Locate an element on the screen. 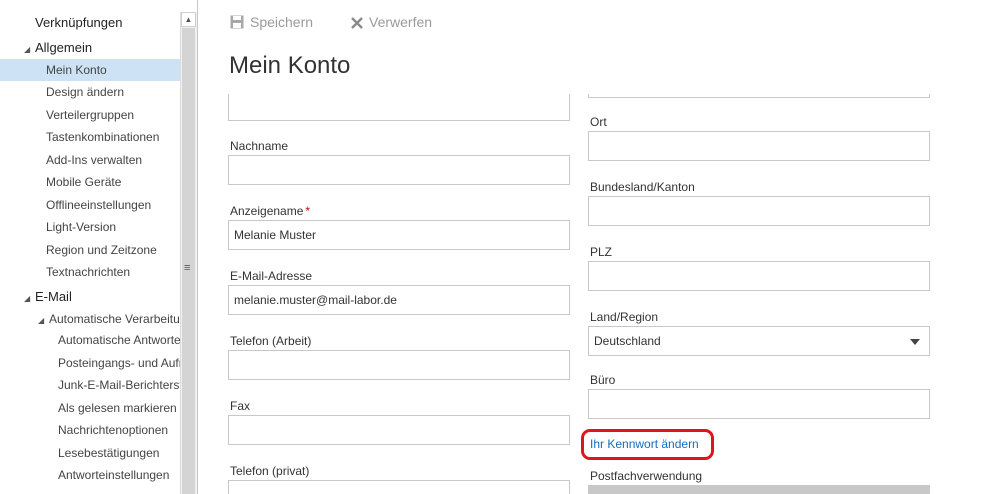  buero-field is located at coordinates (759, 404).